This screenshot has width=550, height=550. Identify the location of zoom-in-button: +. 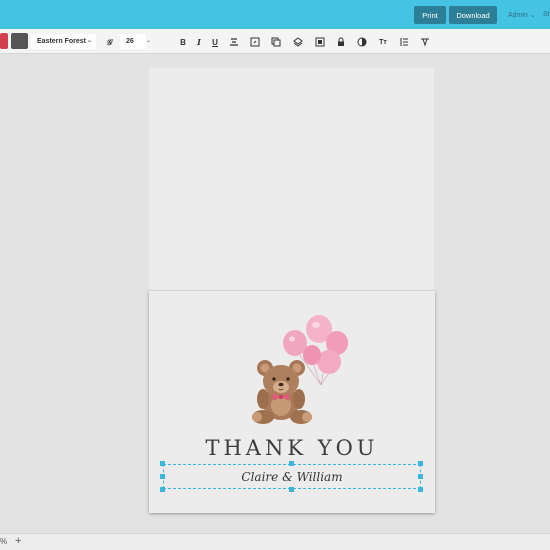
(18, 541).